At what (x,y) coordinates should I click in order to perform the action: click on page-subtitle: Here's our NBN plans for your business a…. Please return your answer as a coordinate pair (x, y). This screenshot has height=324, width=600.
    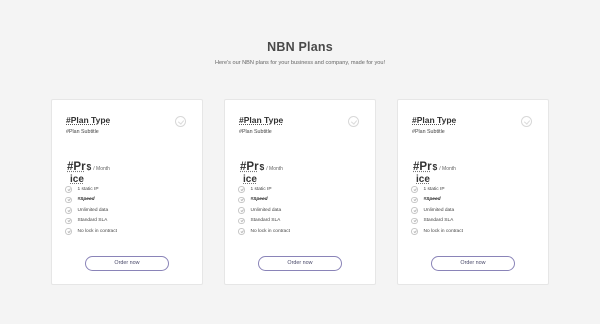
    Looking at the image, I should click on (300, 63).